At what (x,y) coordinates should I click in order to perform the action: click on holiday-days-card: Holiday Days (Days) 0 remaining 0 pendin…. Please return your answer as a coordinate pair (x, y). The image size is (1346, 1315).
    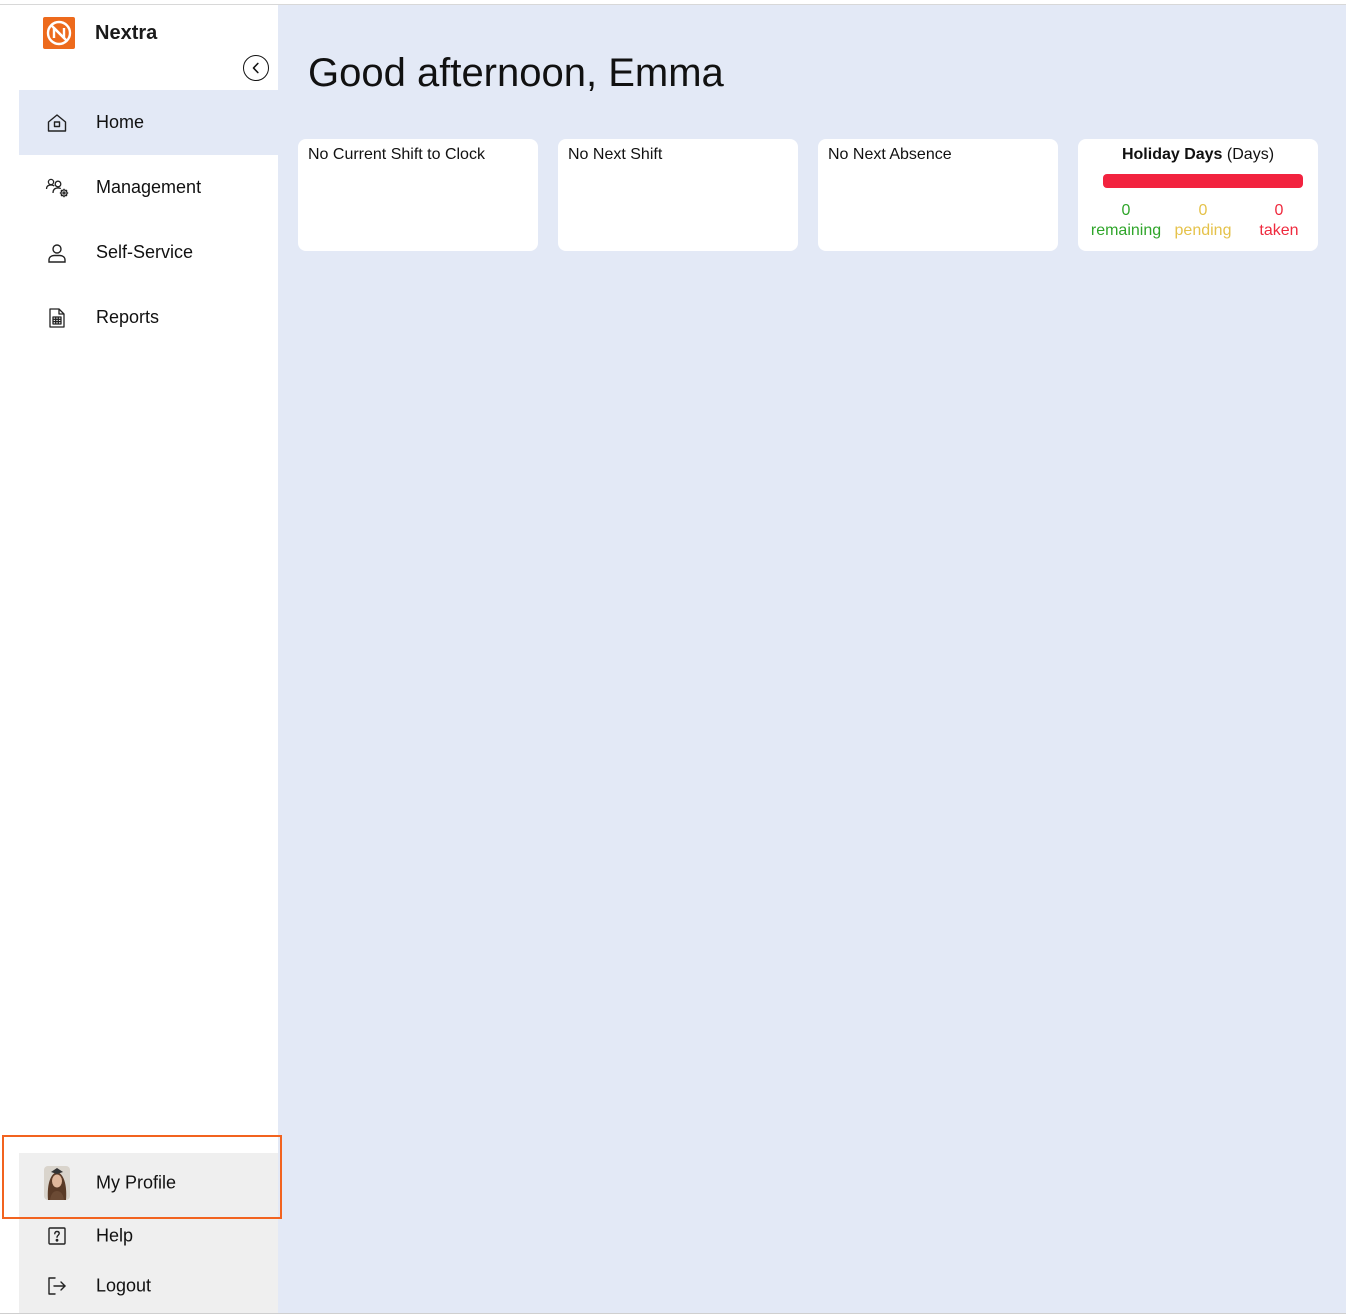
    Looking at the image, I should click on (1198, 195).